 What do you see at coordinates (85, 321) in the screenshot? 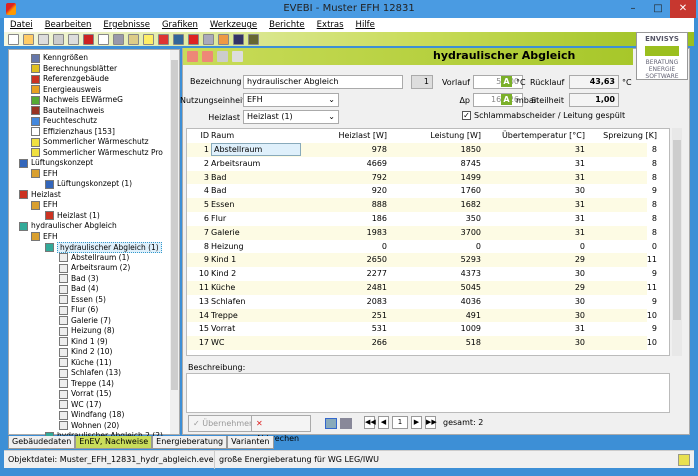
I see `tree-item: Galerie (7)` at bounding box center [85, 321].